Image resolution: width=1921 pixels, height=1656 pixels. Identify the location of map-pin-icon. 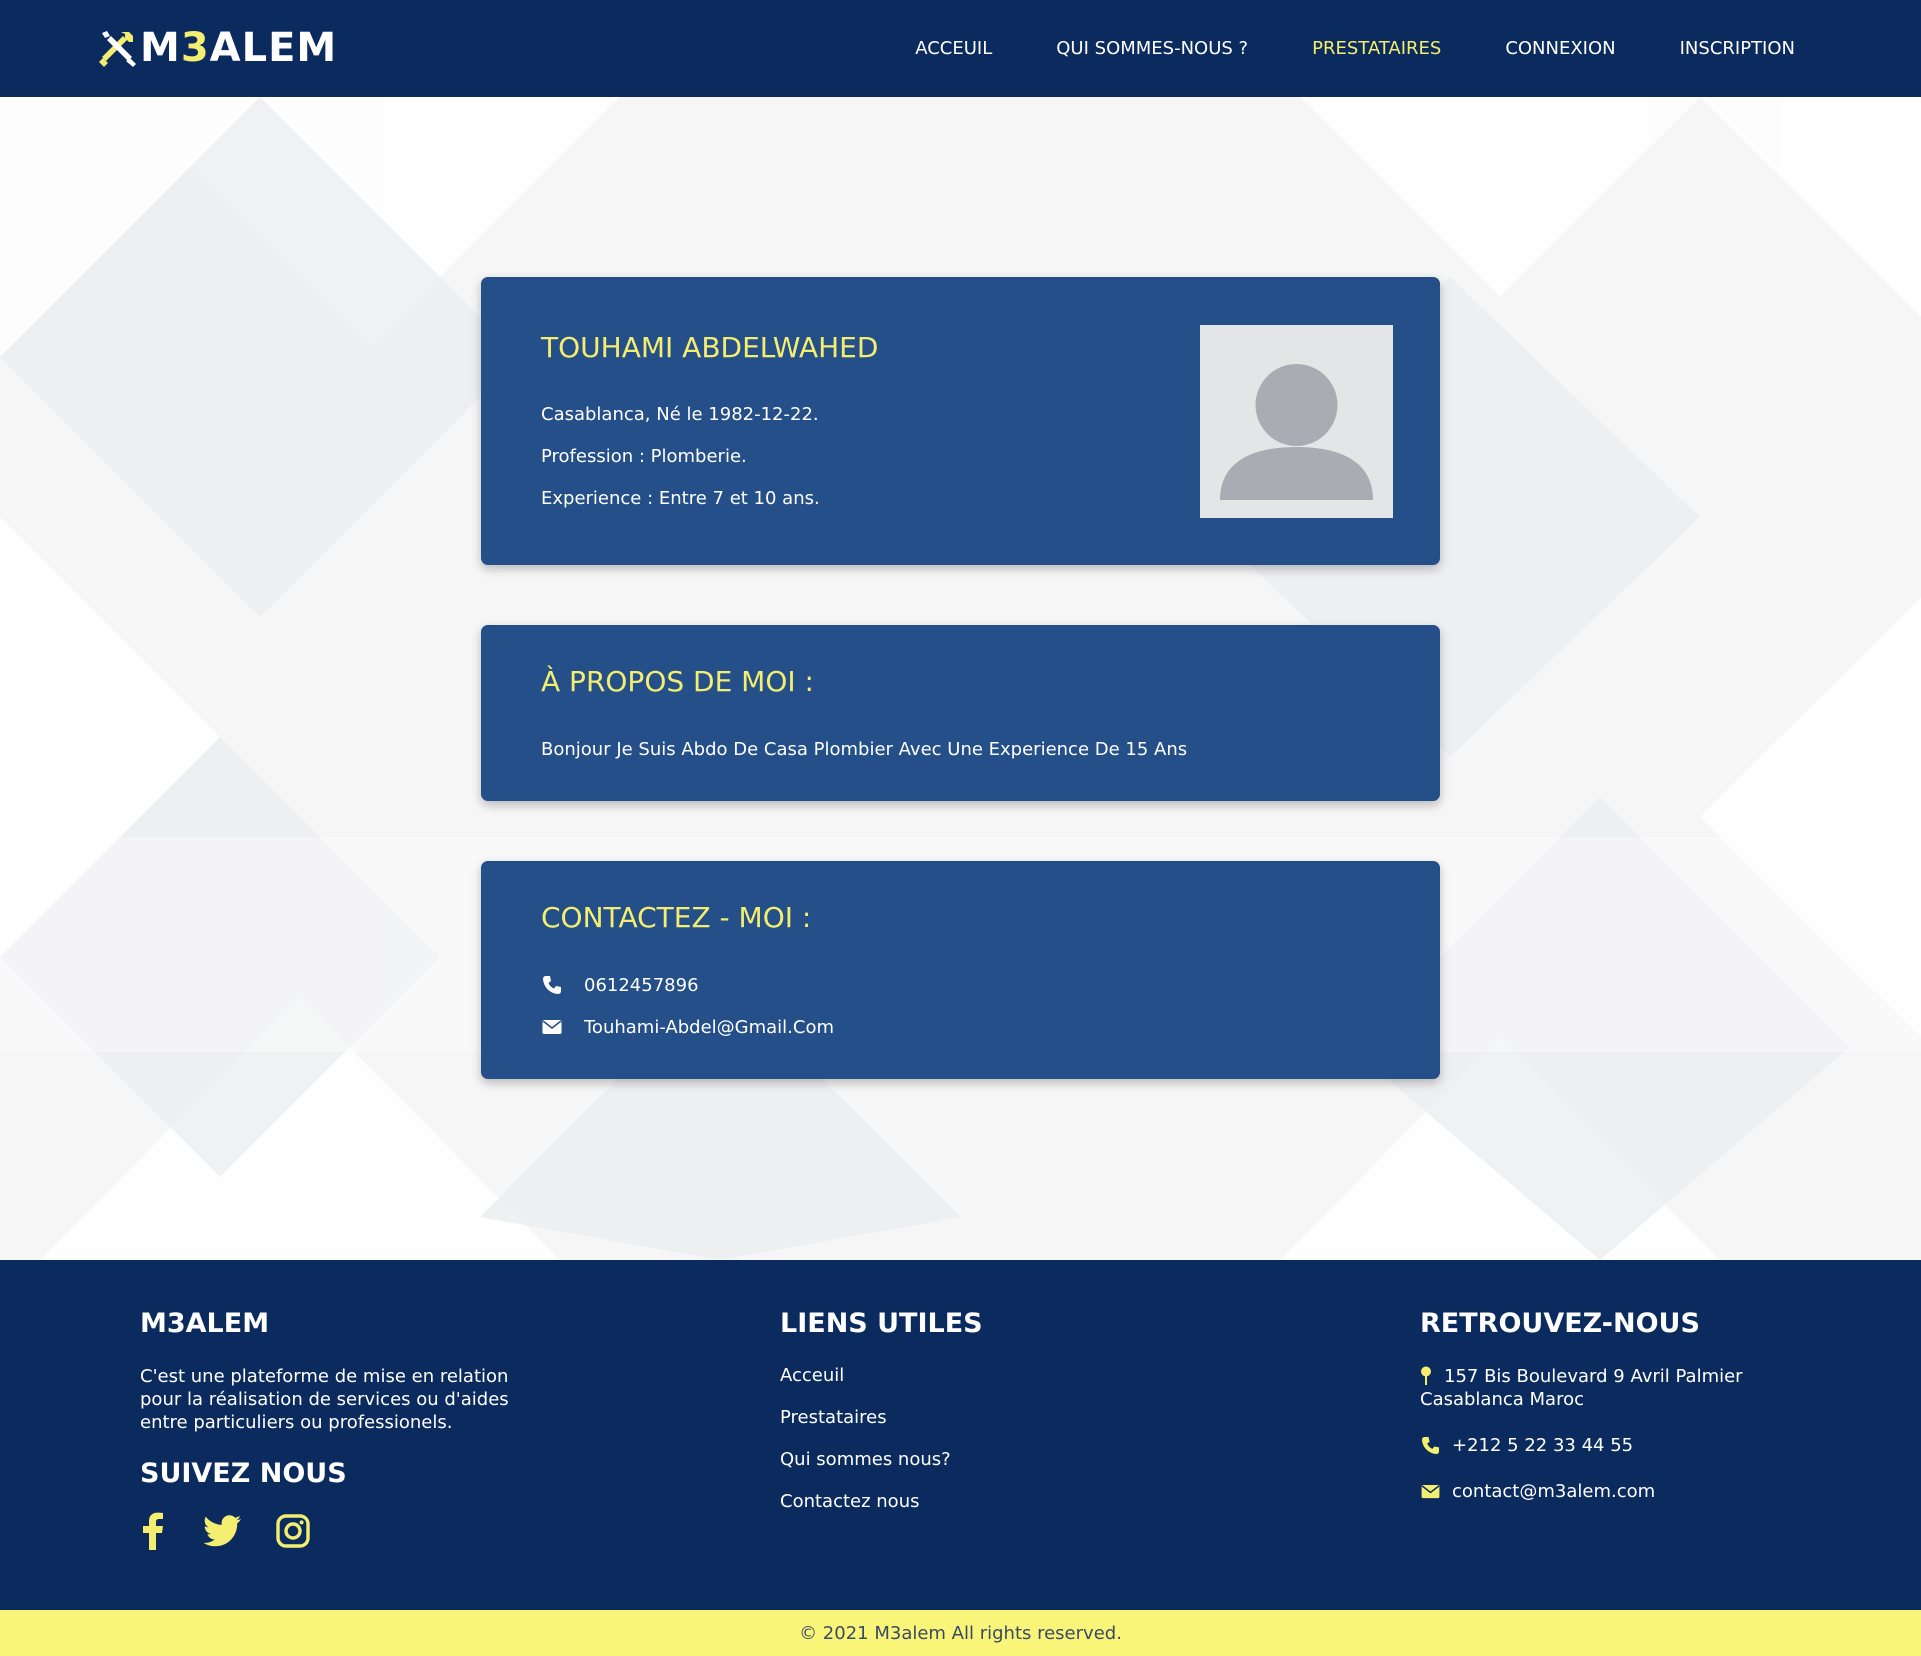
(1426, 1376).